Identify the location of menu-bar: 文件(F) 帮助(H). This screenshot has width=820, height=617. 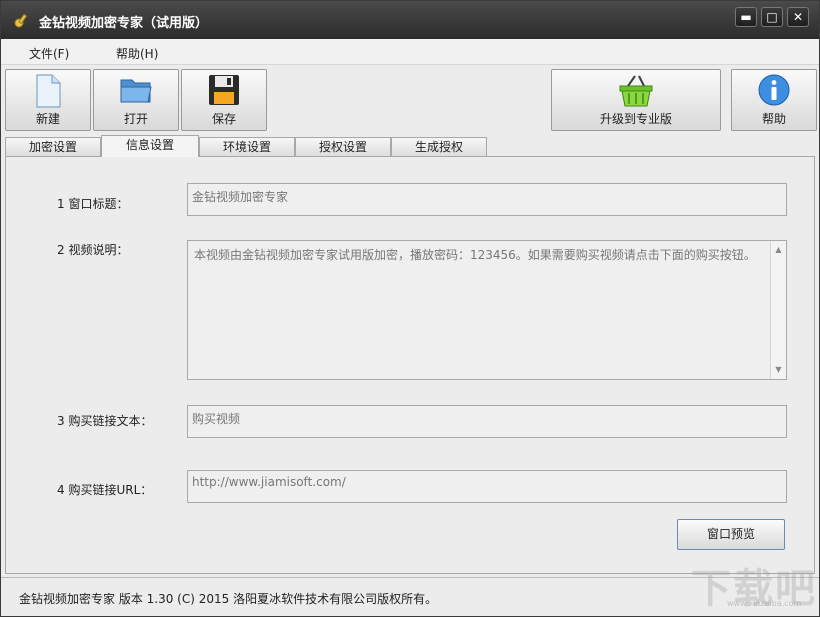
(410, 52).